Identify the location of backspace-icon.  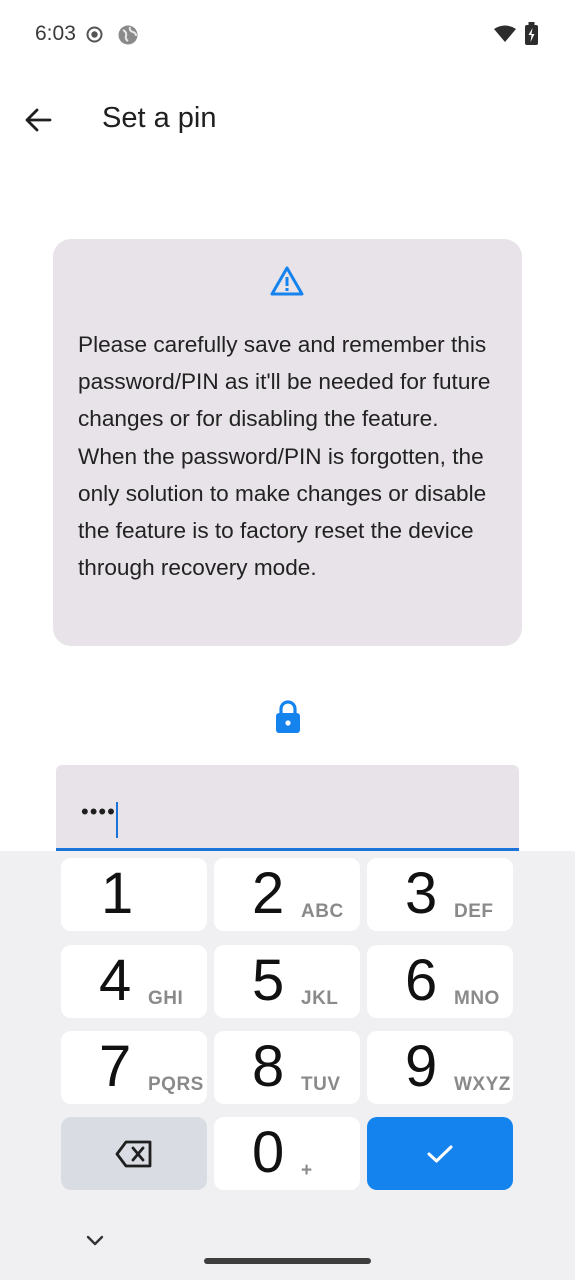
(133, 1153).